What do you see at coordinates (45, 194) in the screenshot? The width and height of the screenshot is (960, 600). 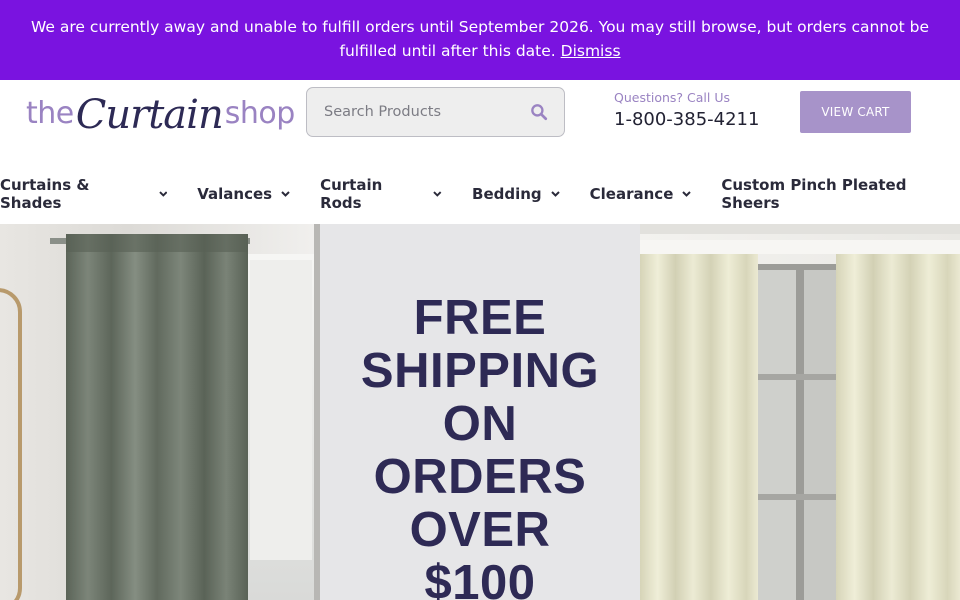 I see `nav-item-label: Curtains & Shades` at bounding box center [45, 194].